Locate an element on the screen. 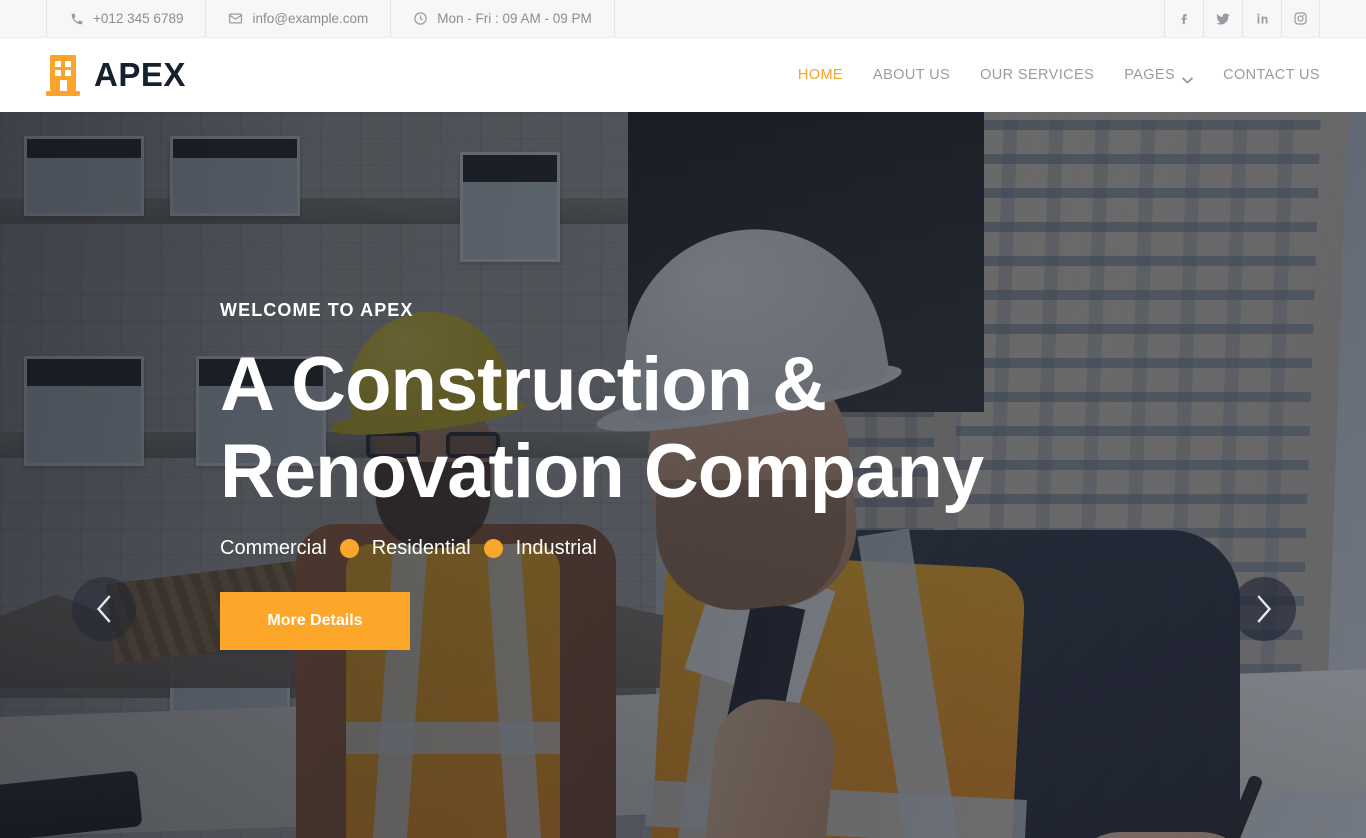  nav-item-contact-us: CONTACT US is located at coordinates (1271, 75).